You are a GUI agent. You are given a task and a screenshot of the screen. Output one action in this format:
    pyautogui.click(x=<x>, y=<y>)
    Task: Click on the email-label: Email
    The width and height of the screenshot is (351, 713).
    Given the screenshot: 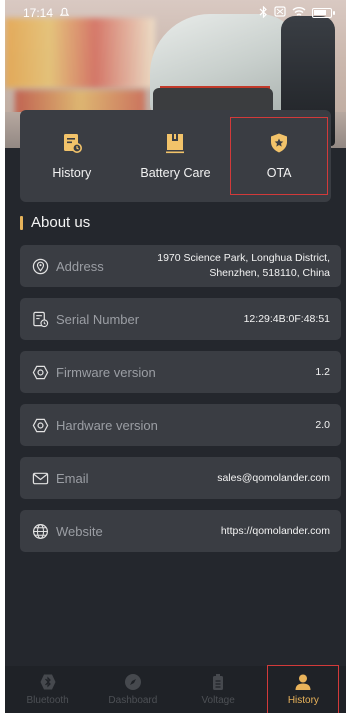 What is the action you would take?
    pyautogui.click(x=72, y=478)
    